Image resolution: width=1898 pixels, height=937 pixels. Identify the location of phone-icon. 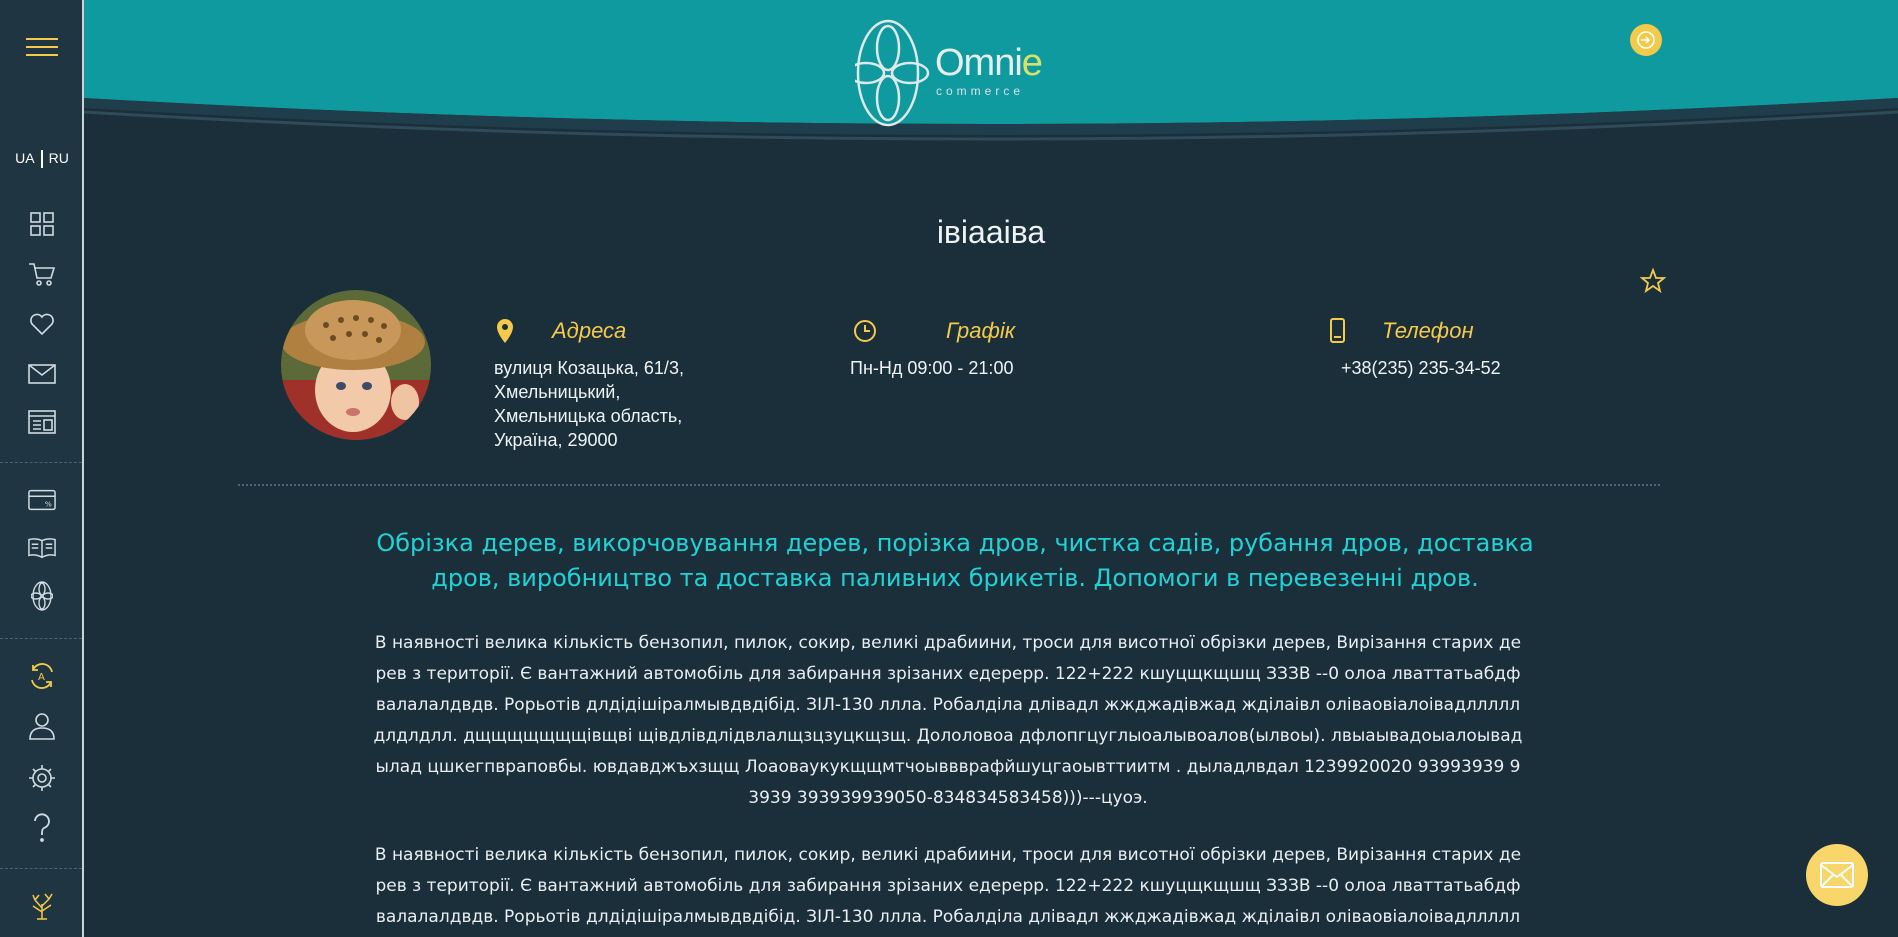
(1337, 330).